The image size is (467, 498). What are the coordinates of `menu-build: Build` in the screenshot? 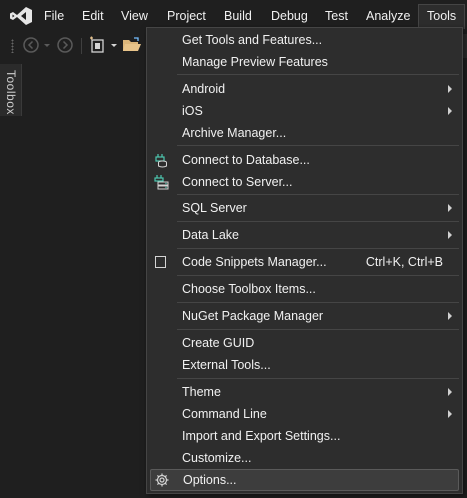 It's located at (238, 16).